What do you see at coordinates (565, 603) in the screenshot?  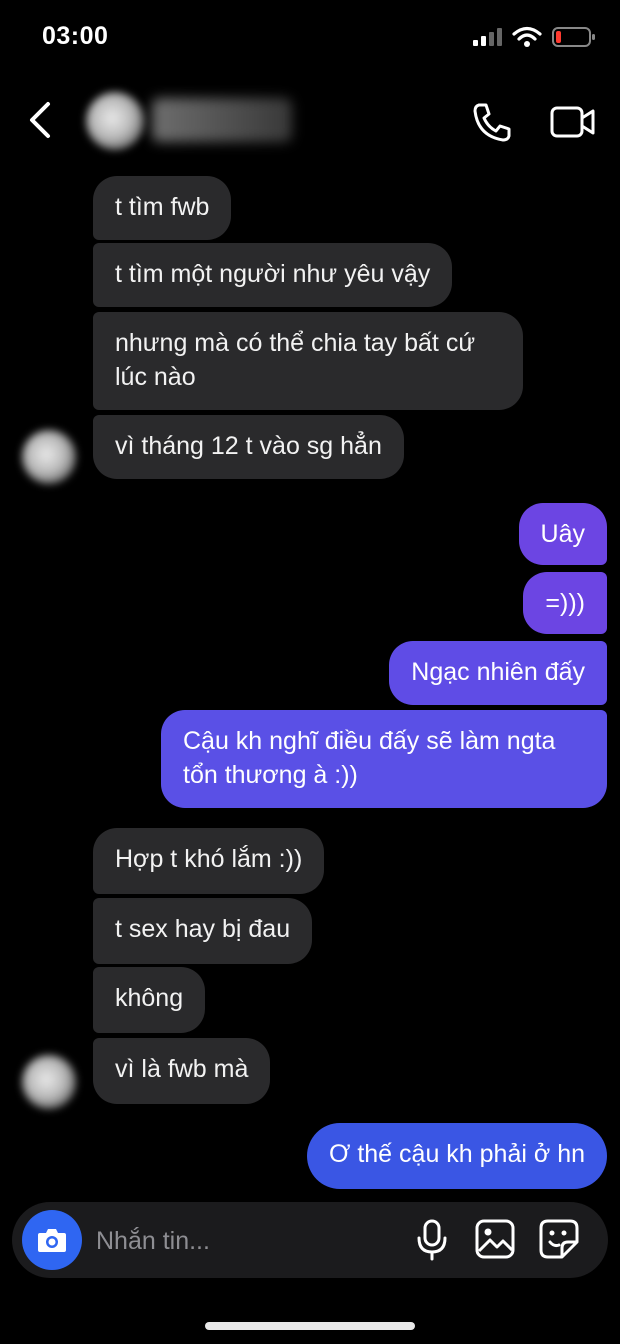 I see `message-outgoing: =)))` at bounding box center [565, 603].